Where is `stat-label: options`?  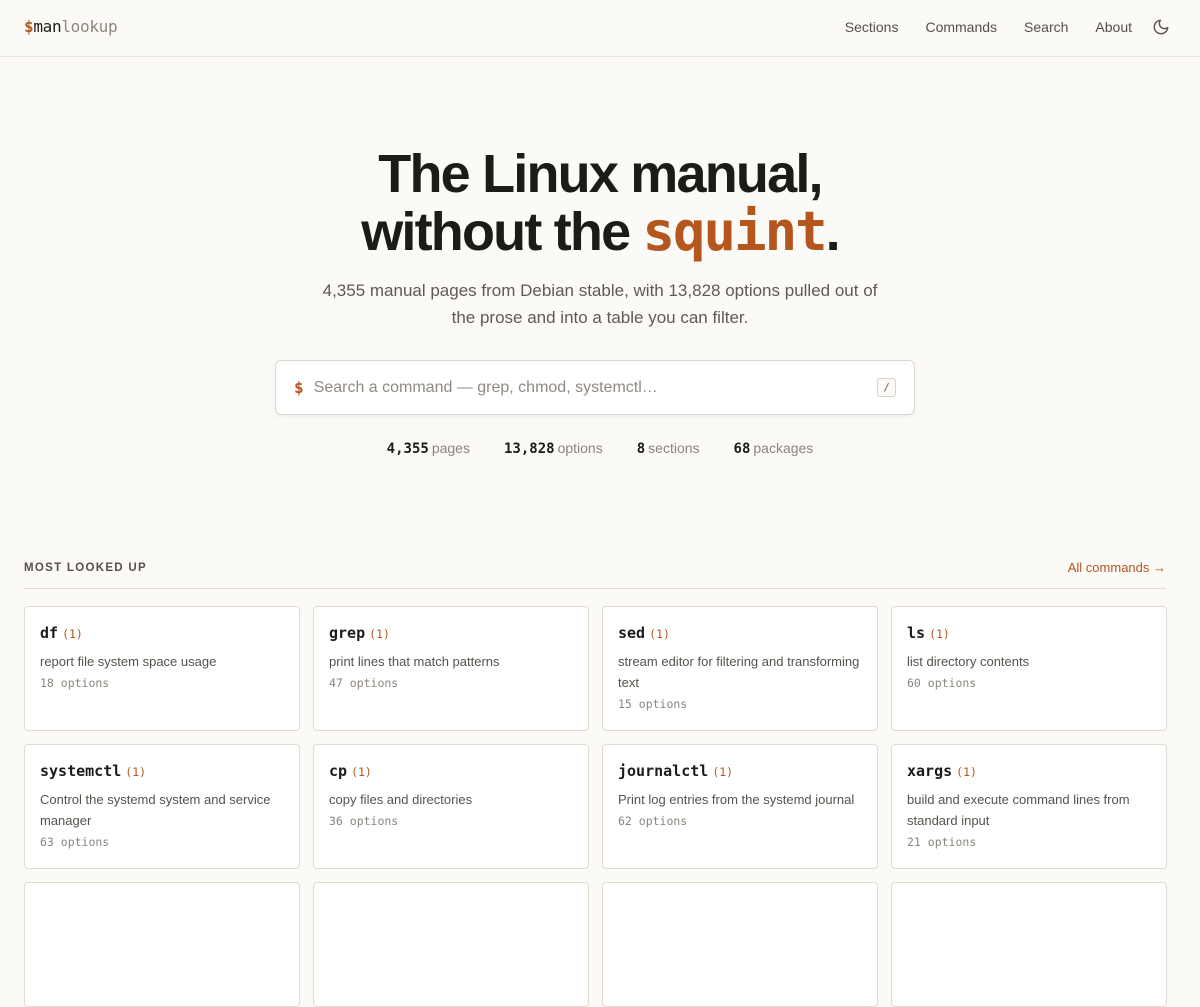 stat-label: options is located at coordinates (580, 448).